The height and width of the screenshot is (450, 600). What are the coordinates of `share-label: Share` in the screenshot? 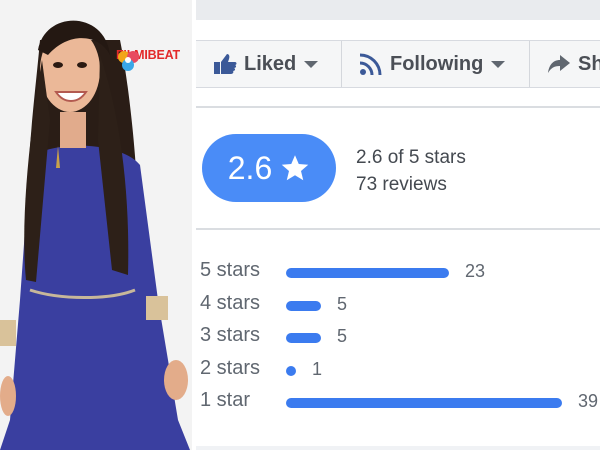 It's located at (589, 63).